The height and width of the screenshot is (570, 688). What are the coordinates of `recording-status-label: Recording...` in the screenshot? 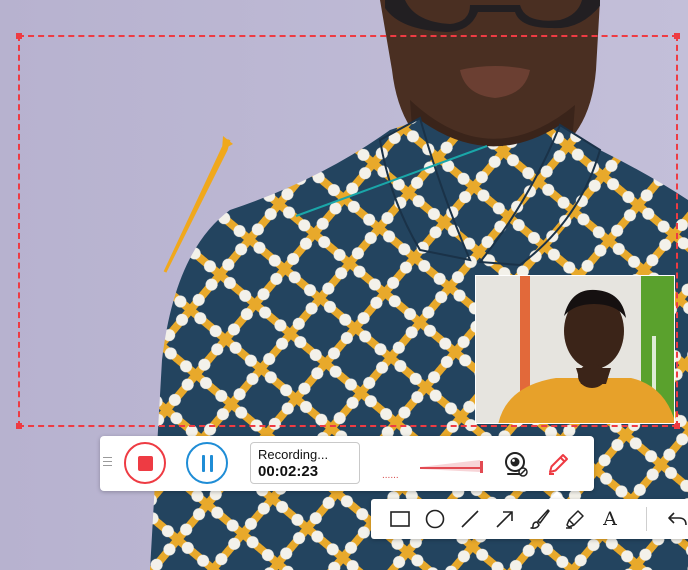 It's located at (293, 454).